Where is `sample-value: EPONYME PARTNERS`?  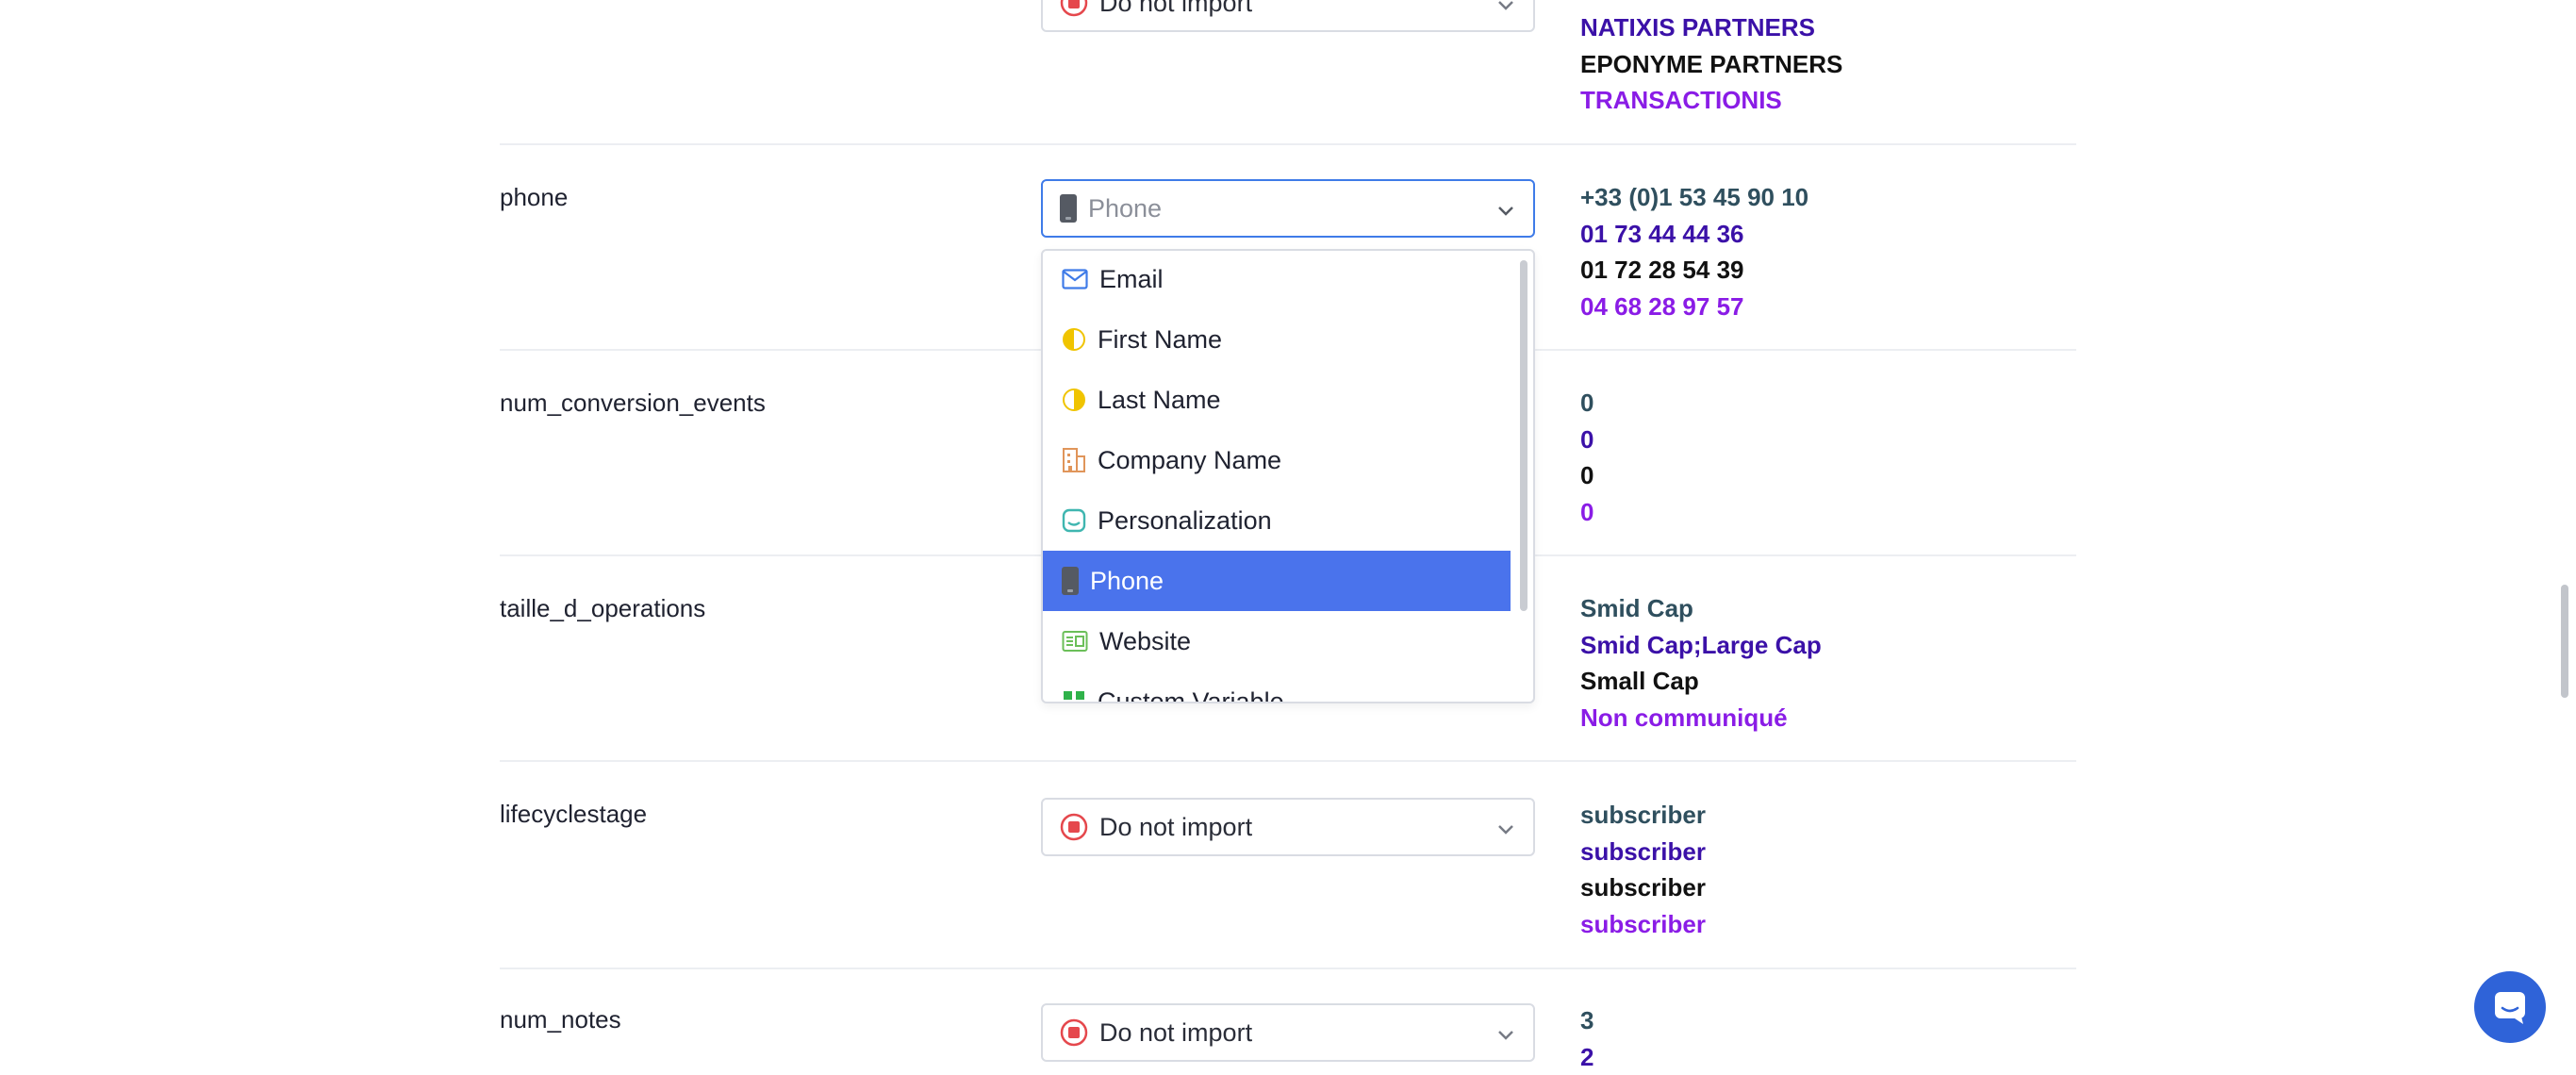
sample-value: EPONYME PARTNERS is located at coordinates (1711, 63).